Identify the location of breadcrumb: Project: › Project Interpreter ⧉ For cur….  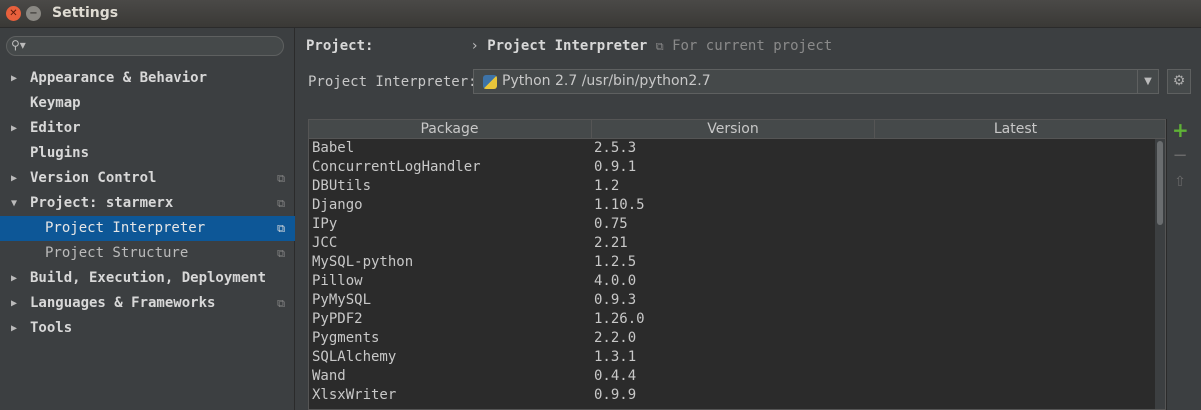
(569, 48).